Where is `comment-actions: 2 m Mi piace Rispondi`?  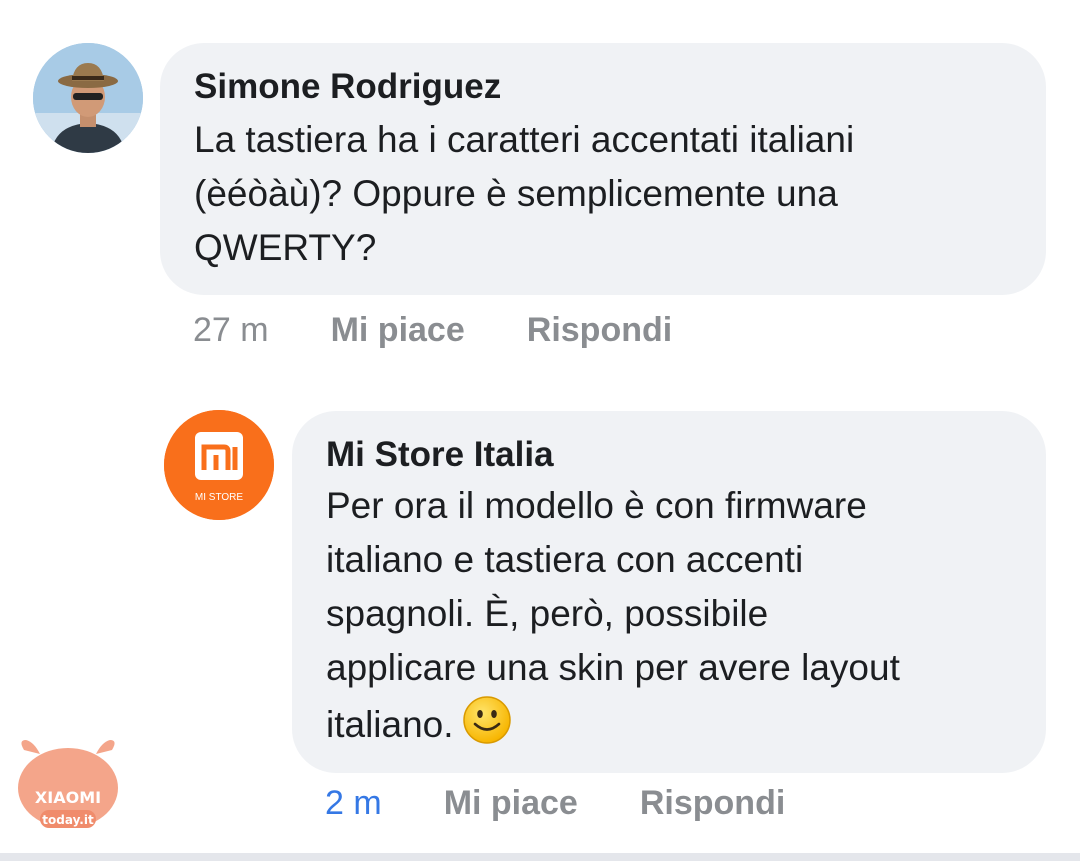 comment-actions: 2 m Mi piace Rispondi is located at coordinates (586, 803).